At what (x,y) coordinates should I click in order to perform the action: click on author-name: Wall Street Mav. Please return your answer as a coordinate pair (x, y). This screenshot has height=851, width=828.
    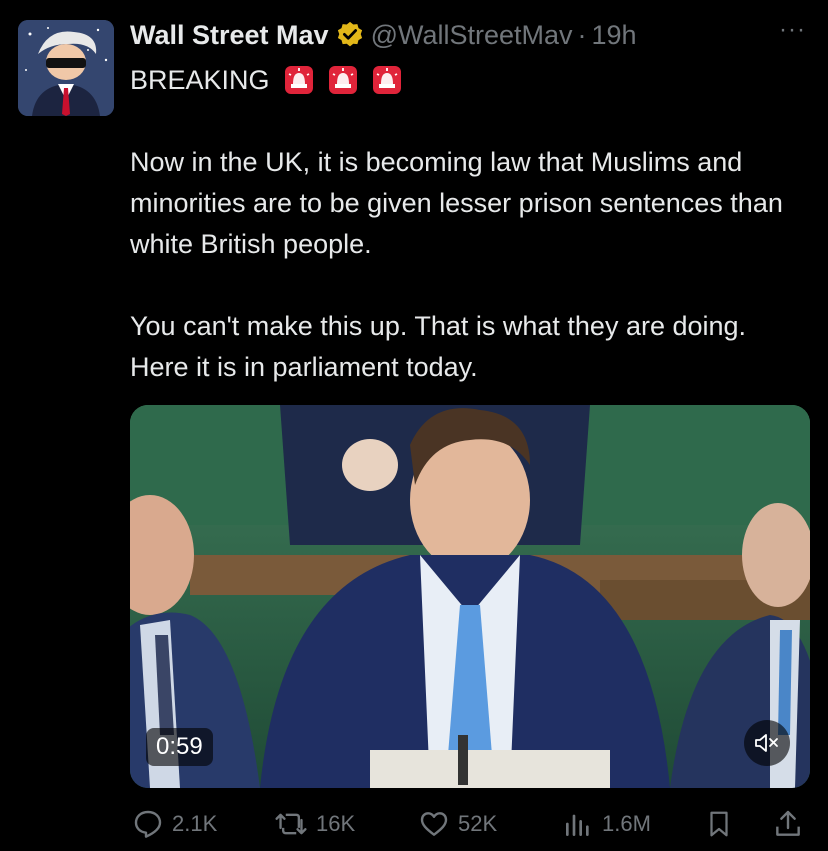
    Looking at the image, I should click on (229, 35).